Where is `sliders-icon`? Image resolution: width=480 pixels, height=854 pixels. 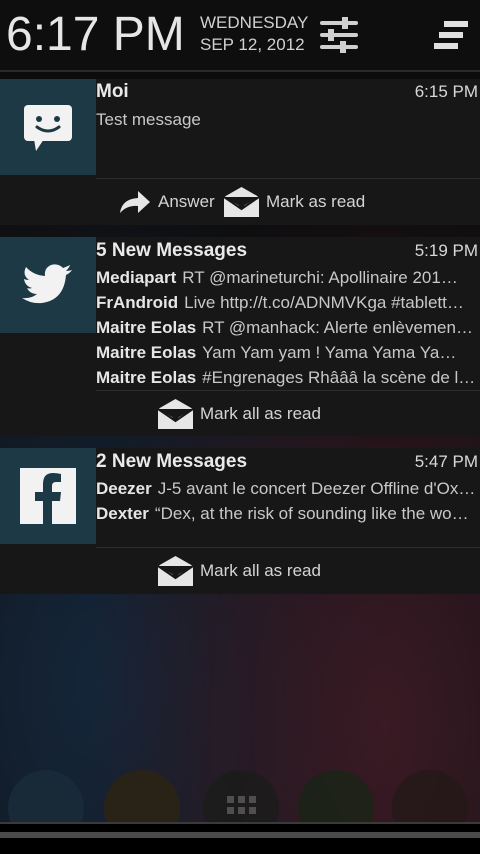 sliders-icon is located at coordinates (339, 35).